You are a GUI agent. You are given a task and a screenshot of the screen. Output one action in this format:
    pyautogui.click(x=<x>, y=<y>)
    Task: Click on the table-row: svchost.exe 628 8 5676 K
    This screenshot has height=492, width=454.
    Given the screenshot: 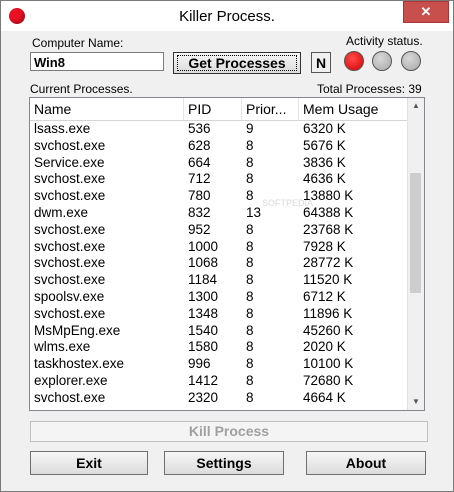 What is the action you would take?
    pyautogui.click(x=220, y=146)
    